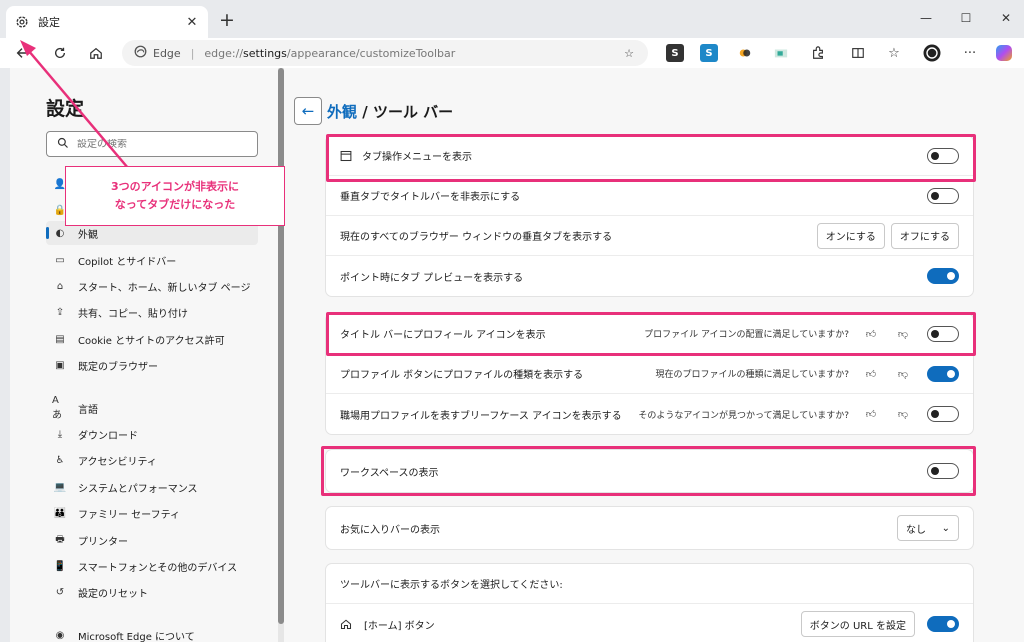 The height and width of the screenshot is (642, 1024). Describe the element at coordinates (649, 236) in the screenshot. I see `setting-row: 現在のすべてのブラウザー ウィンドウの垂直タブを表示する オンにする オフにする` at that location.